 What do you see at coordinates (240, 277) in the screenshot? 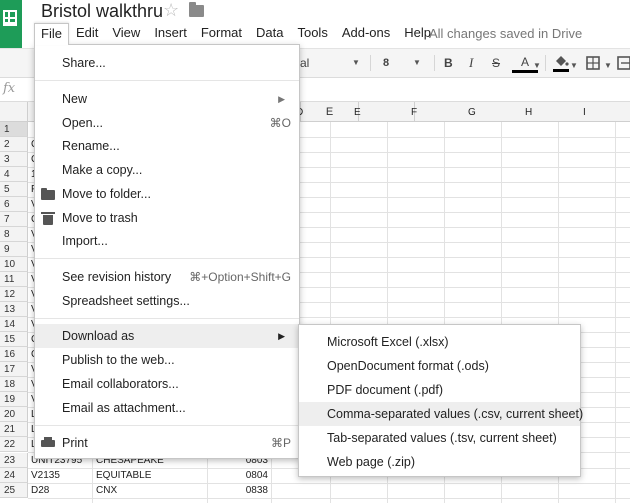
I see `revision-shortcut: ⌘+Option+Shift+G` at bounding box center [240, 277].